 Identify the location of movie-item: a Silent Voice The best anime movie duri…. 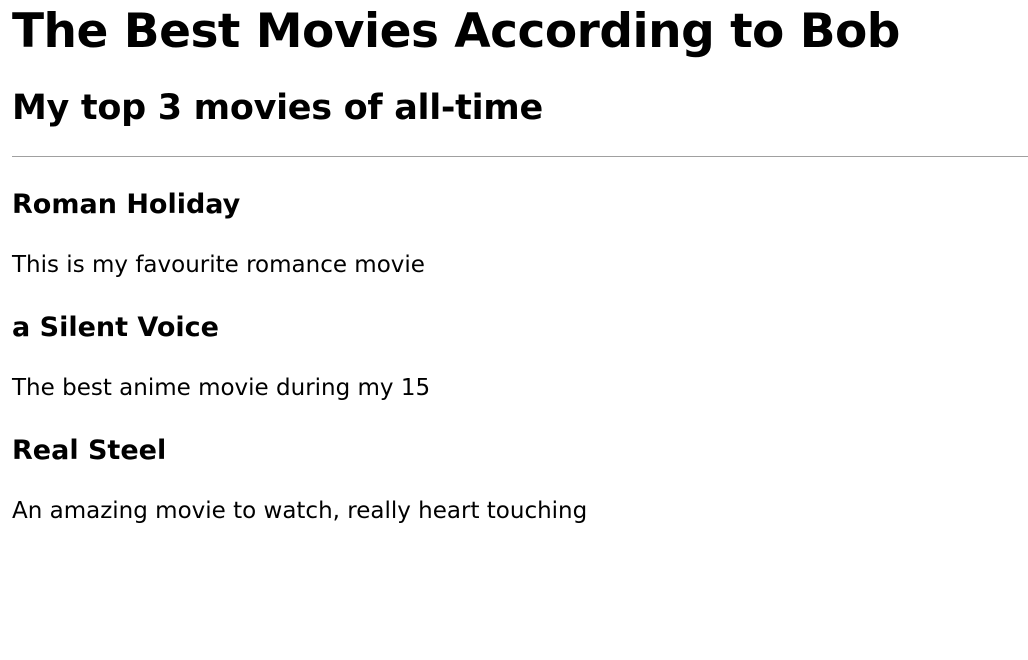
(520, 357).